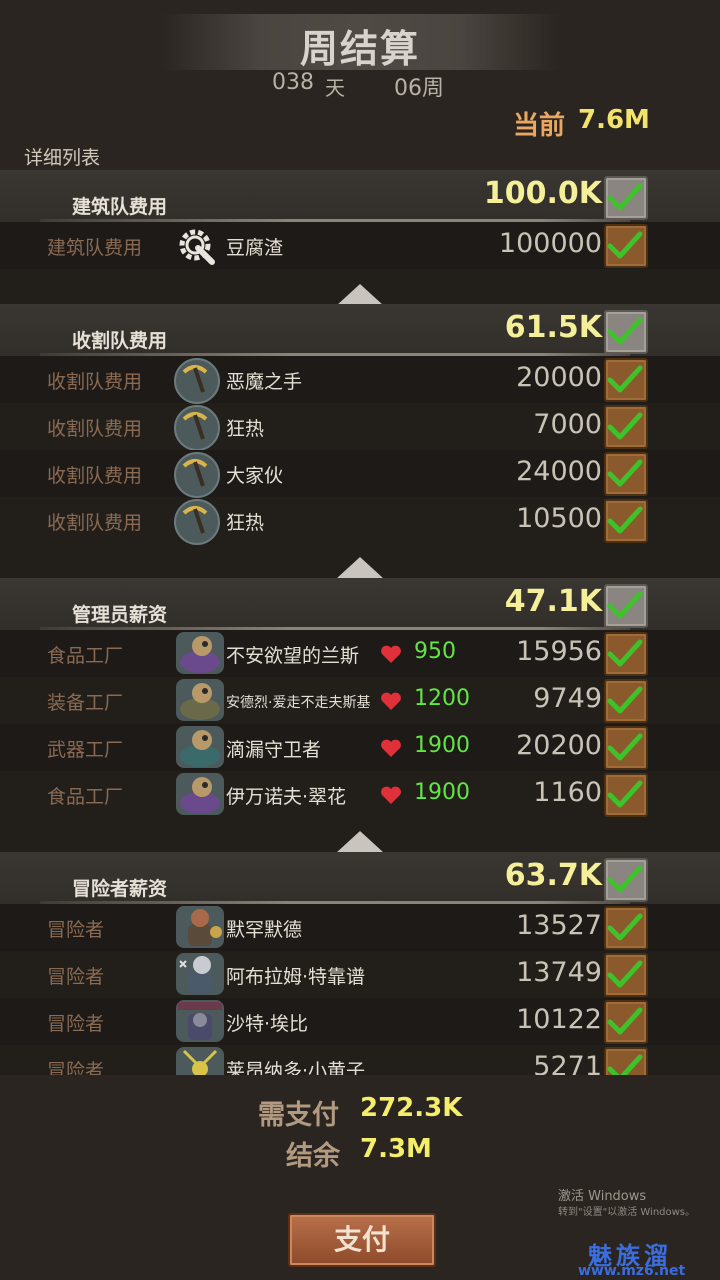 The width and height of the screenshot is (720, 1280). Describe the element at coordinates (559, 377) in the screenshot. I see `row-amount: 20000` at that location.